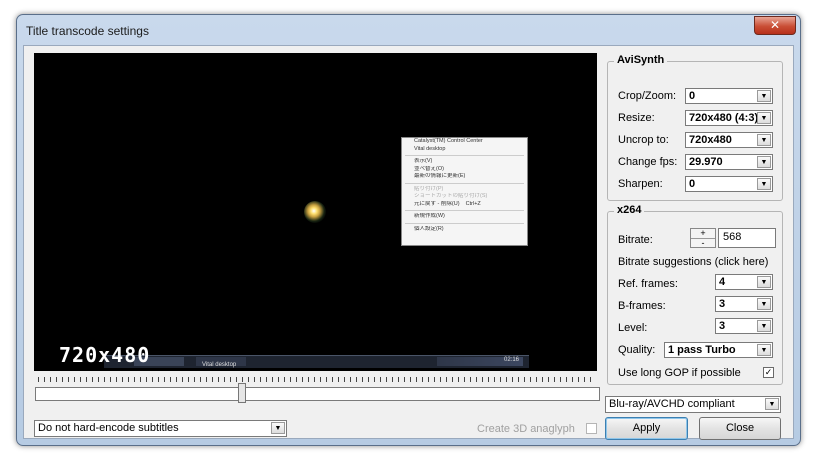  Describe the element at coordinates (648, 284) in the screenshot. I see `ref-frames-label: Ref. frames:` at that location.